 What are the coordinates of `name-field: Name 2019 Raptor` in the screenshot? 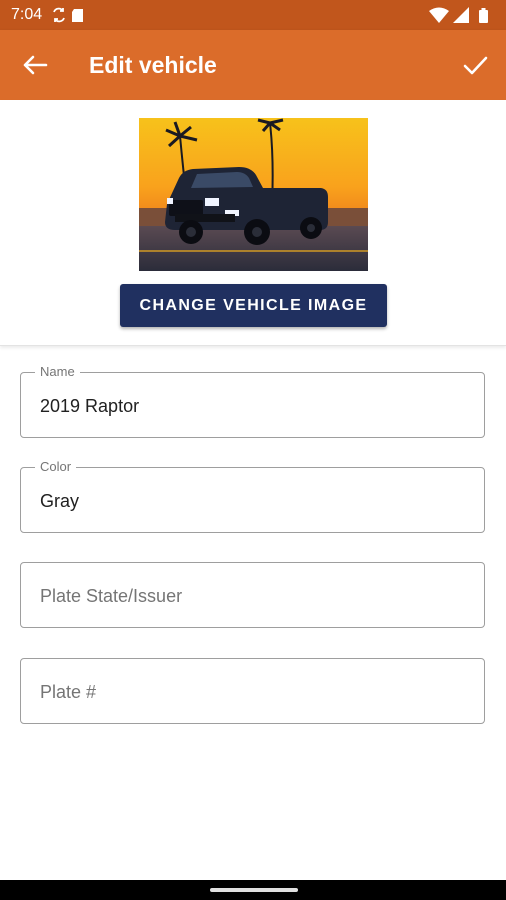 It's located at (252, 401).